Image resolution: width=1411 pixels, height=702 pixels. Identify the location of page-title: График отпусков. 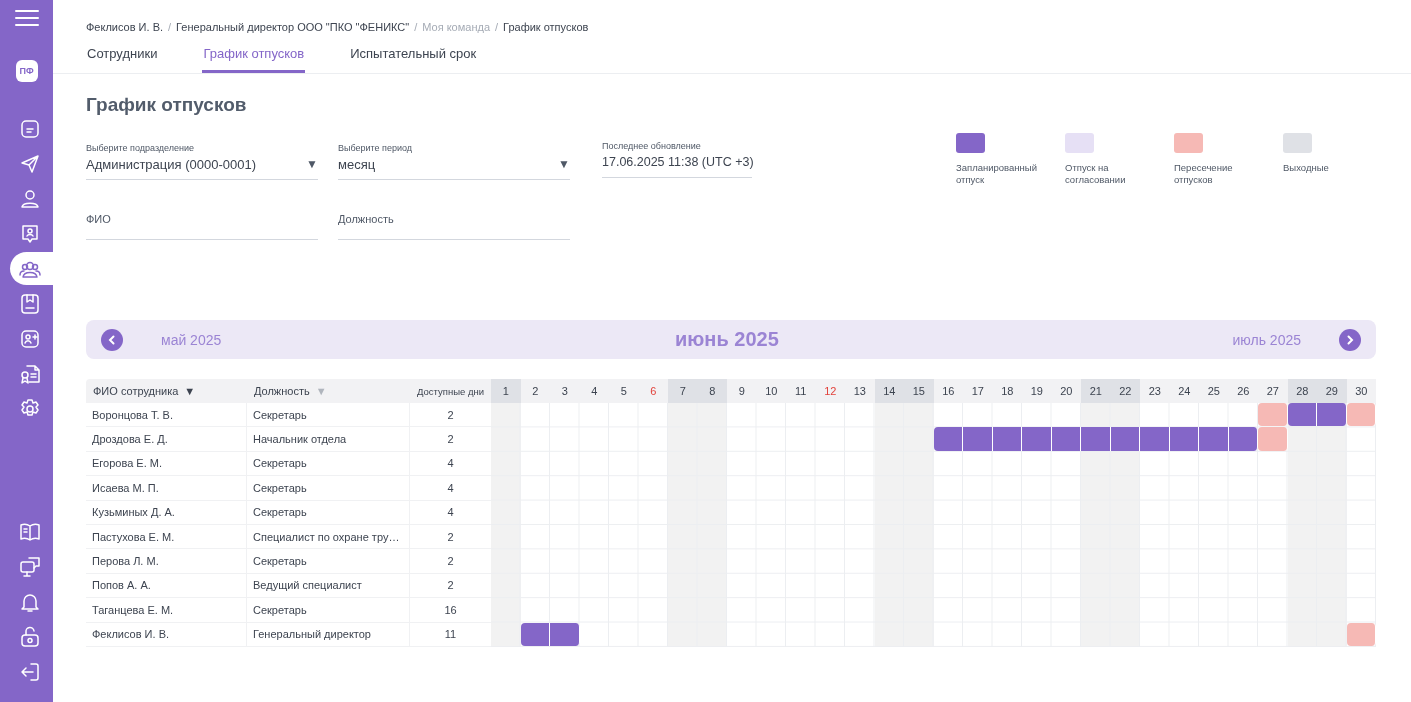
(167, 105).